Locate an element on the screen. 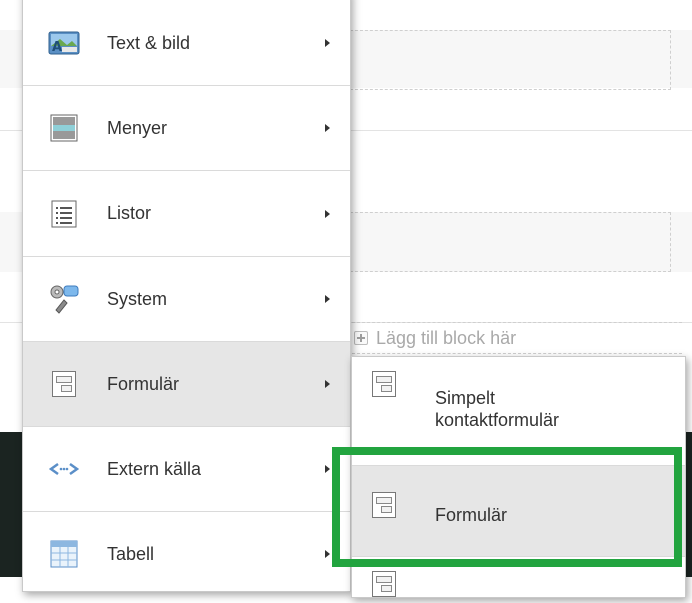 The width and height of the screenshot is (692, 603). menu-item-text-image: A Text & bild is located at coordinates (186, 43).